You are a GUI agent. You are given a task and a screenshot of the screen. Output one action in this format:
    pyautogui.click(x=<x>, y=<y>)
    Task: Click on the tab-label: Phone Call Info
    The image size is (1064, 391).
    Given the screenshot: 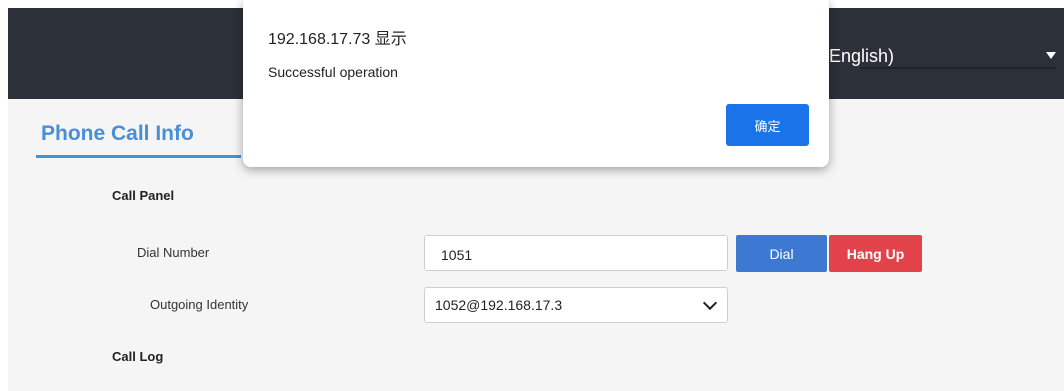 What is the action you would take?
    pyautogui.click(x=117, y=133)
    